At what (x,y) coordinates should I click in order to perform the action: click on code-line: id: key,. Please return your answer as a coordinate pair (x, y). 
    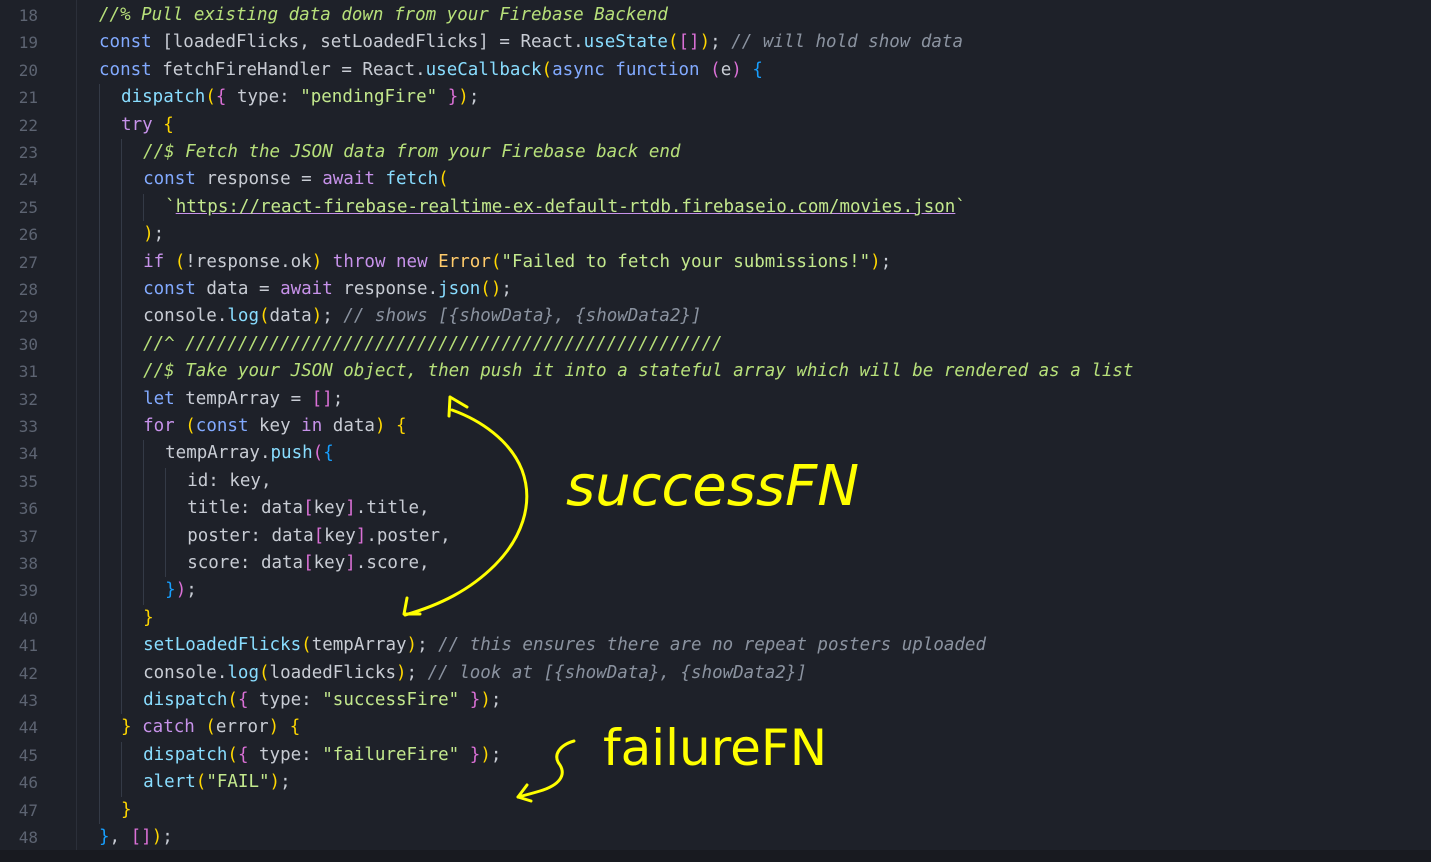
    Looking at the image, I should click on (229, 481).